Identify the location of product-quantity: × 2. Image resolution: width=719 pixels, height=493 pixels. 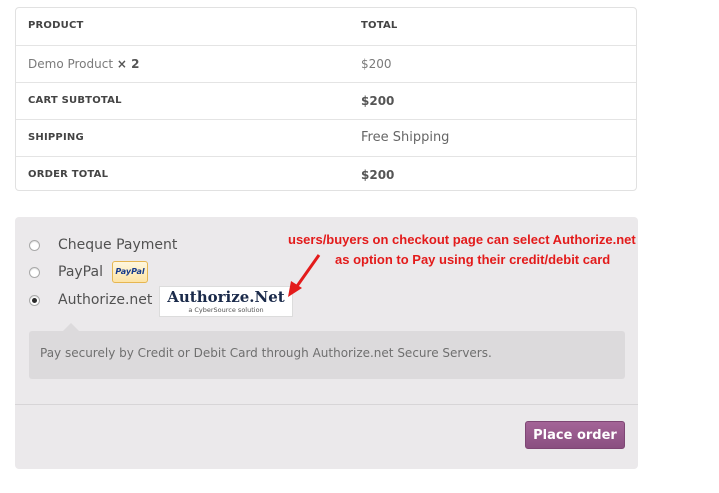
(128, 64).